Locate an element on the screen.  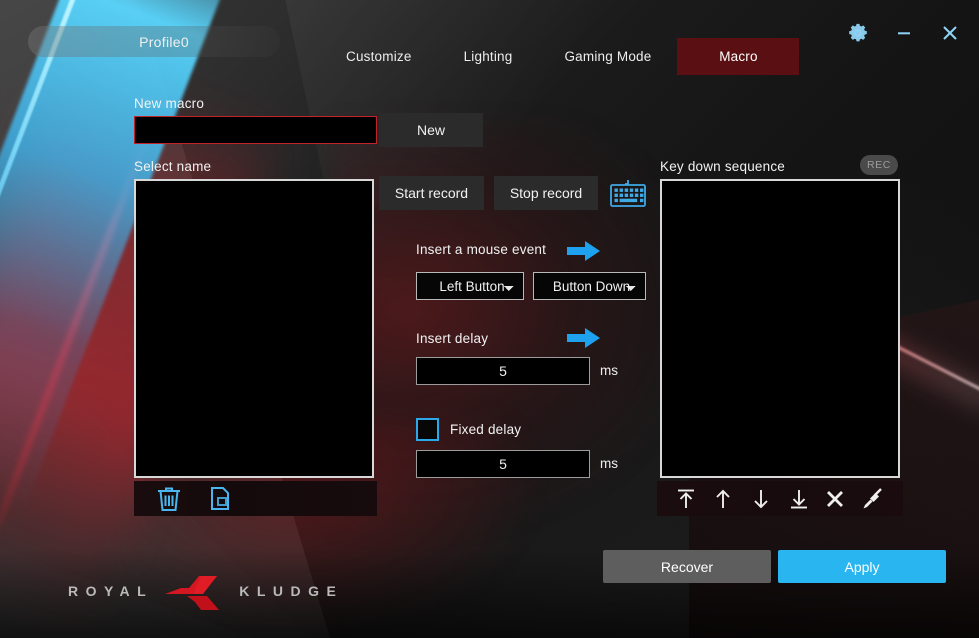
settings-gear-icon is located at coordinates (858, 33).